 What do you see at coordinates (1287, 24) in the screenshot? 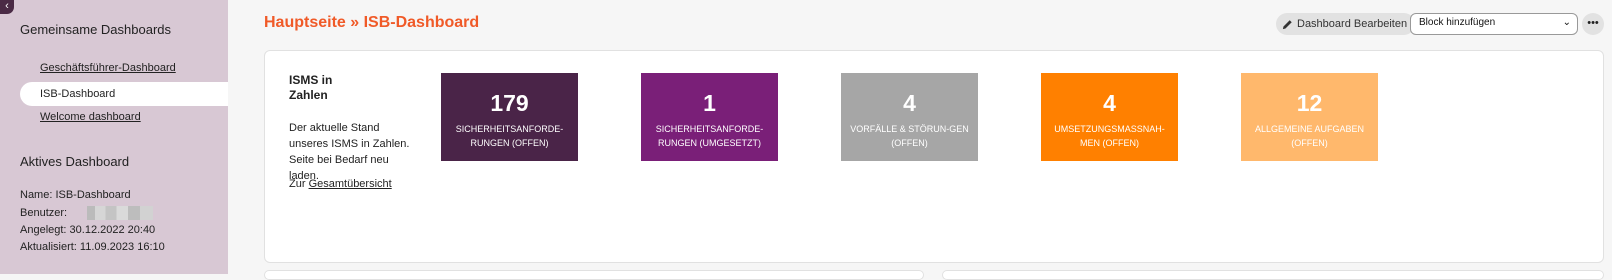
I see `pencil-icon` at bounding box center [1287, 24].